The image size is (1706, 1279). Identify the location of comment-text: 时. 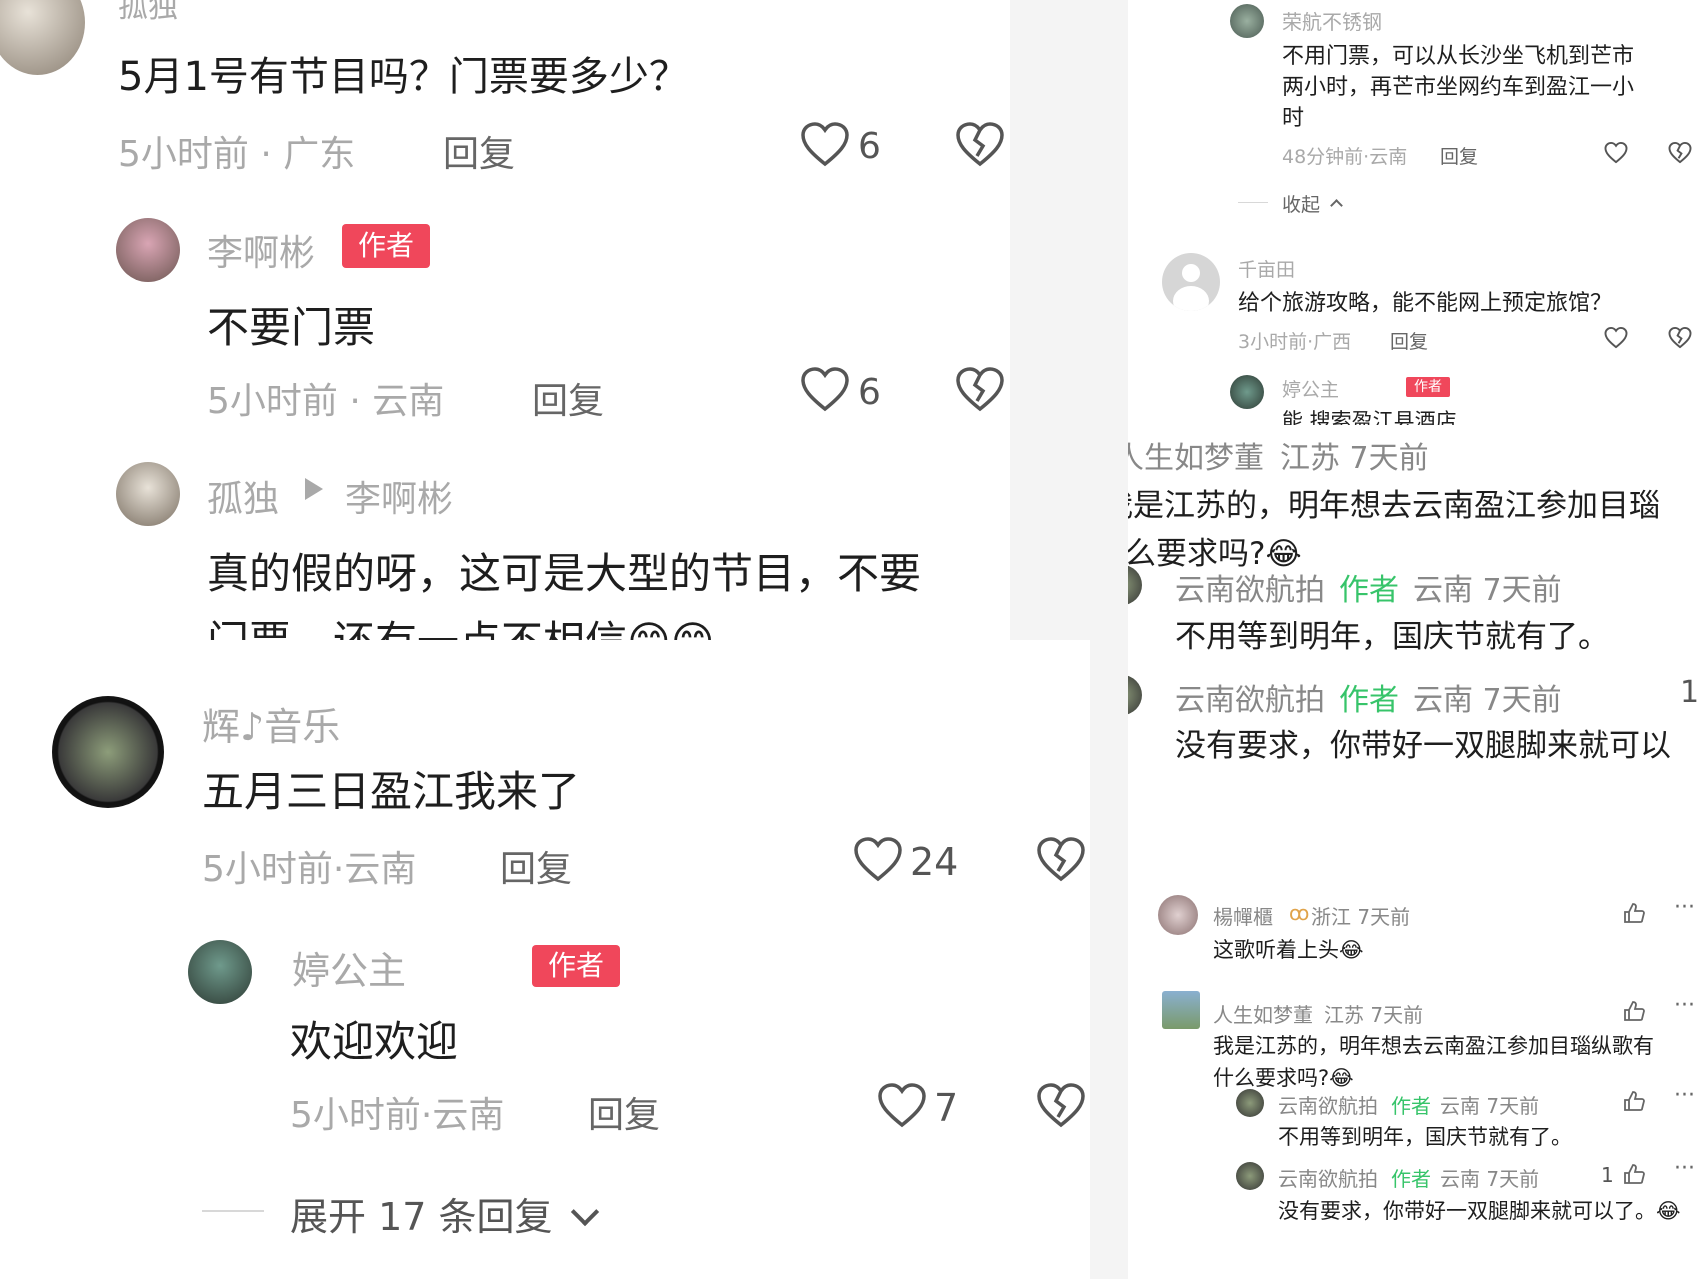
(1293, 118).